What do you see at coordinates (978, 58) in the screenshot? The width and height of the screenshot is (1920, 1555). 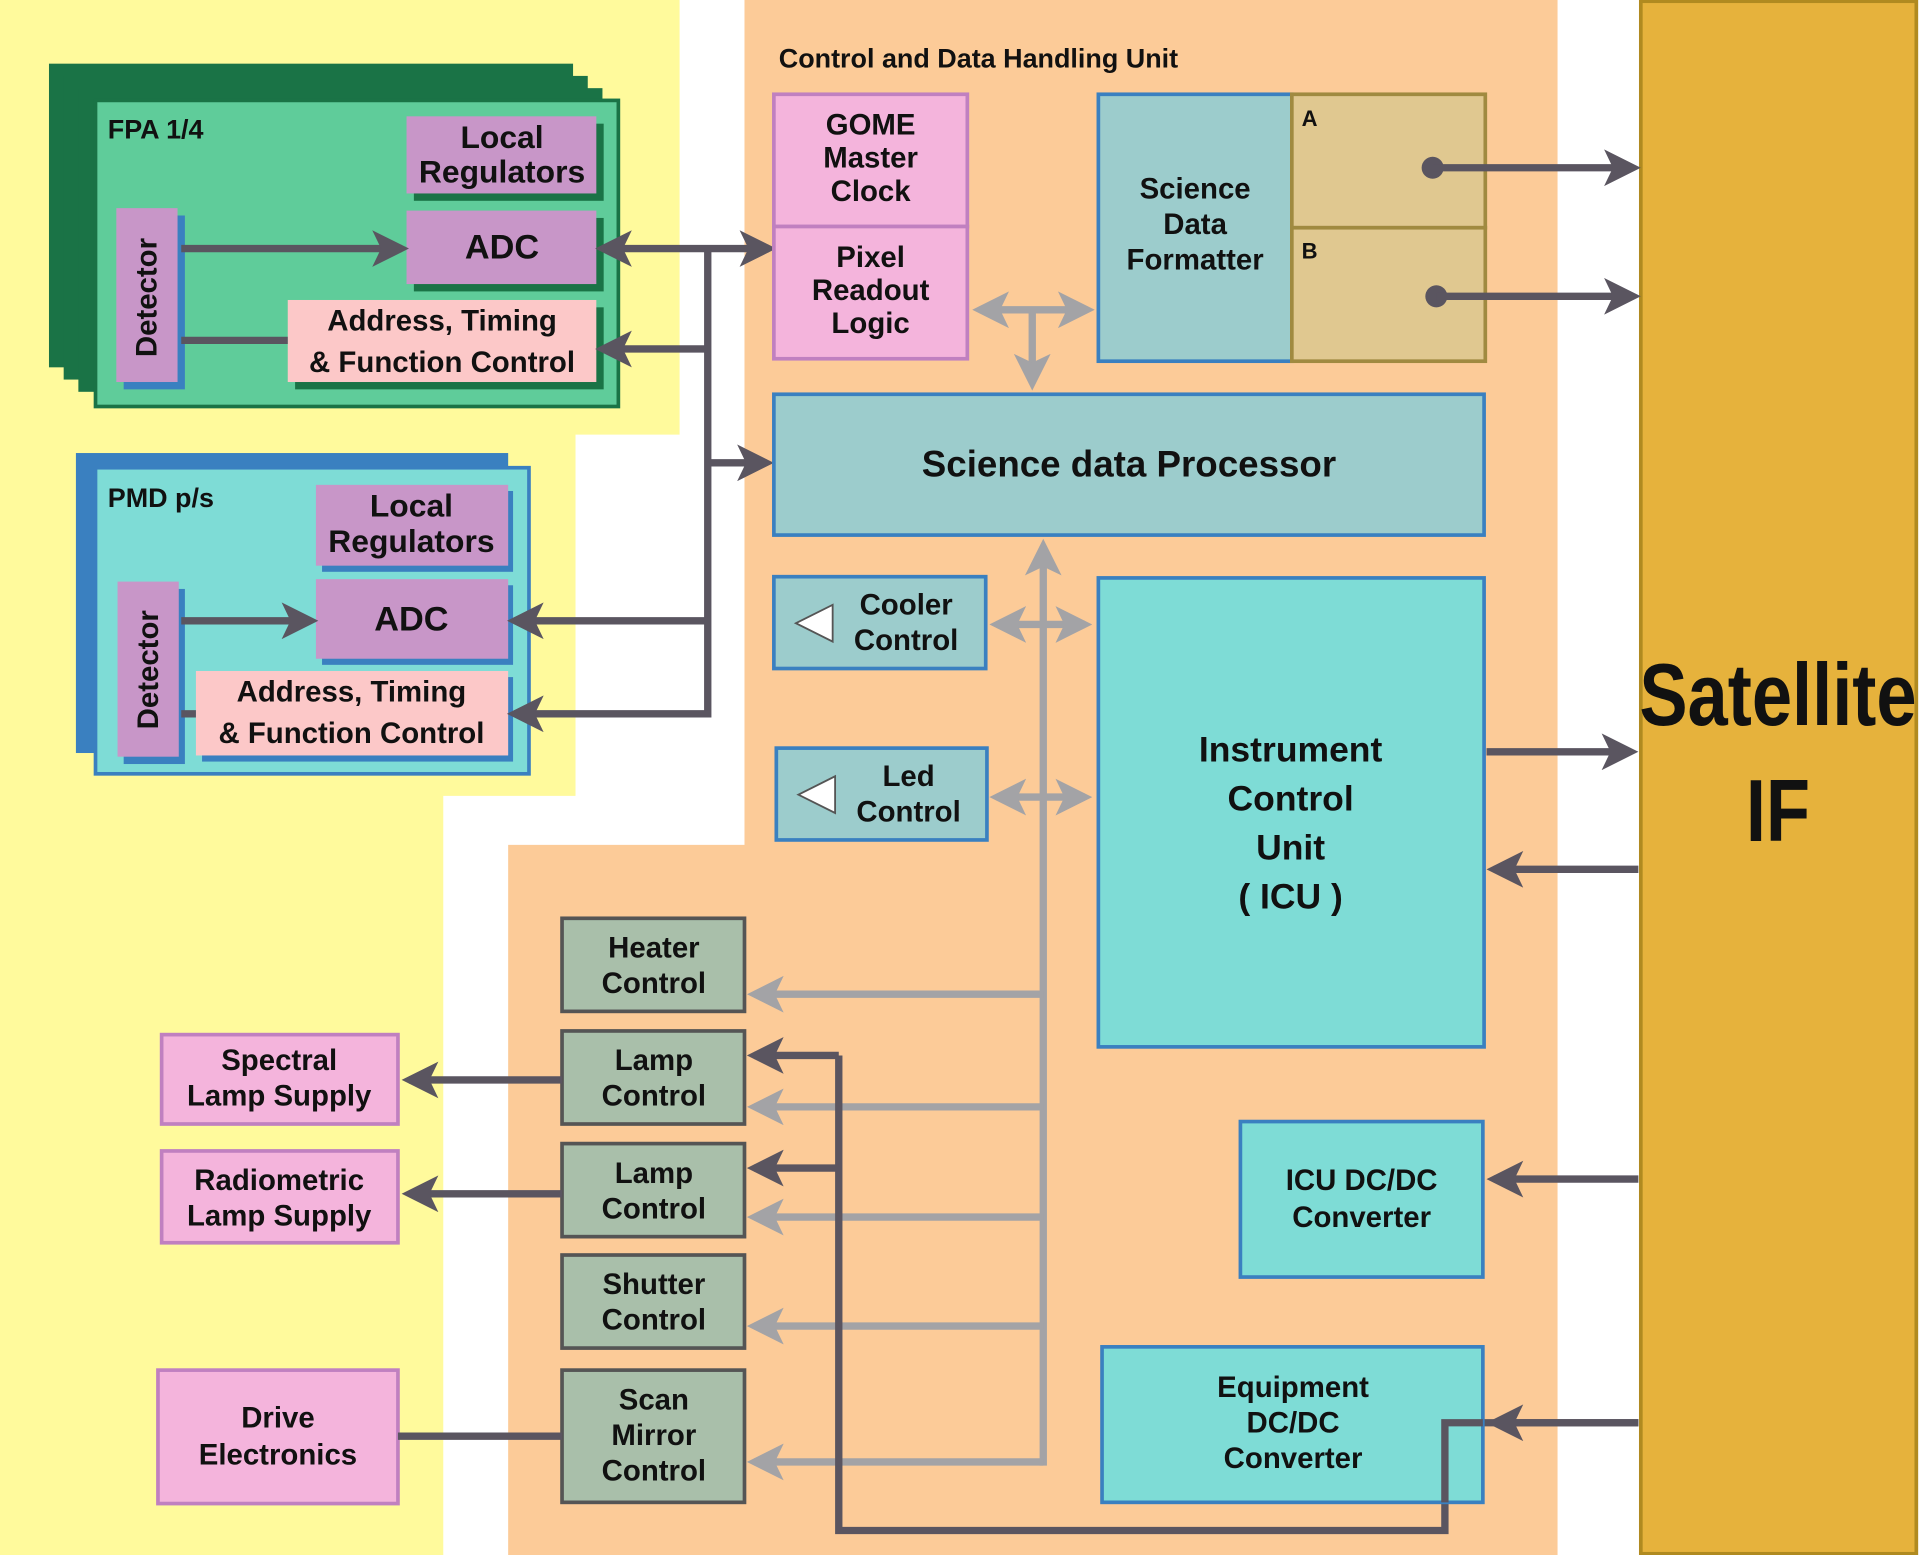 I see `cdhu-title: Control and Data Handling Unit` at bounding box center [978, 58].